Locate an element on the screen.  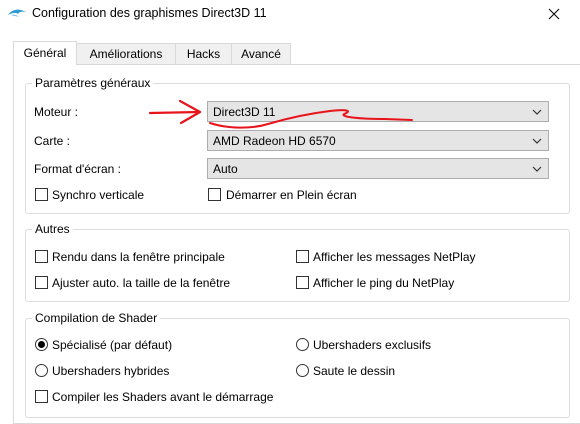
netplay-ping-label: Afficher le ping du NetPlay is located at coordinates (383, 283).